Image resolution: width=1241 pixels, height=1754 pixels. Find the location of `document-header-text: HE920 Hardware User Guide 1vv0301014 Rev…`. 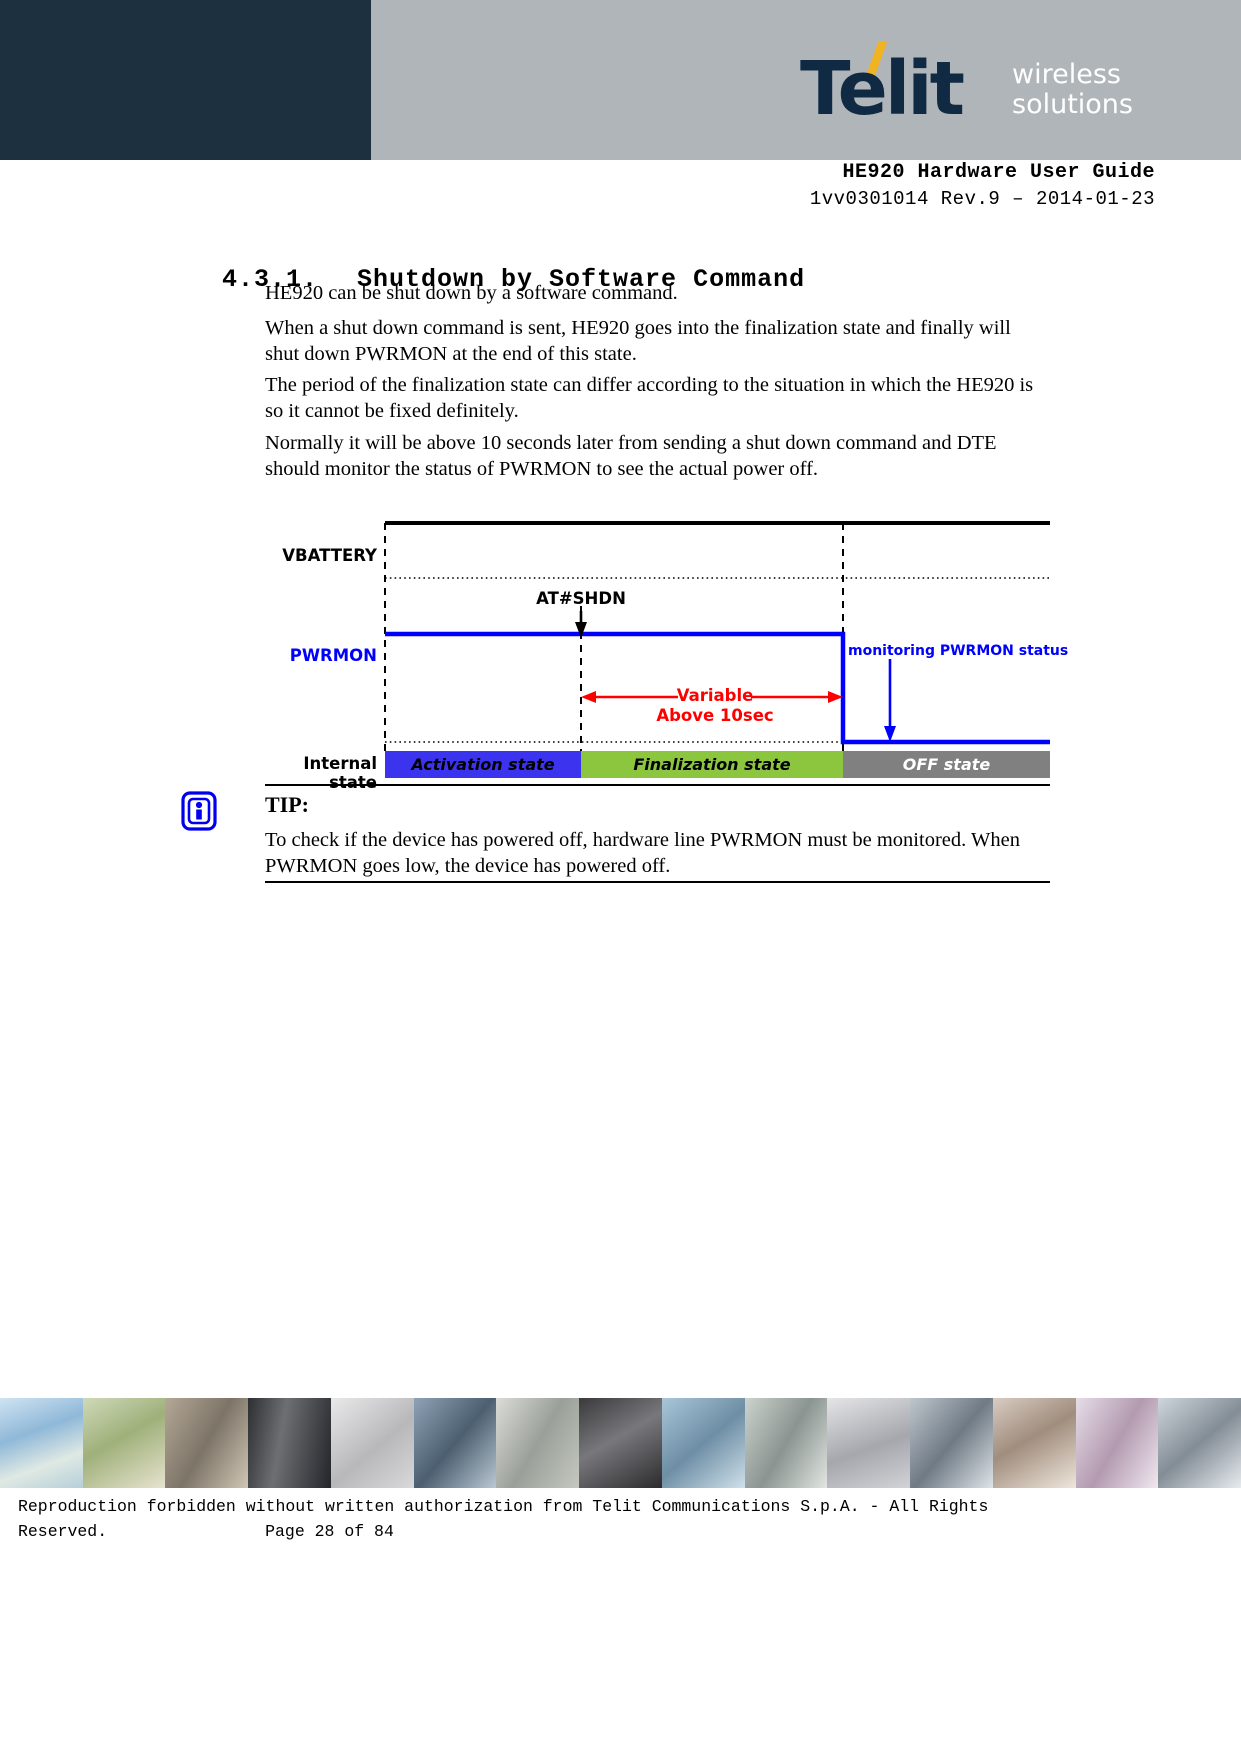

document-header-text: HE920 Hardware User Guide 1vv0301014 Rev… is located at coordinates (577, 186).